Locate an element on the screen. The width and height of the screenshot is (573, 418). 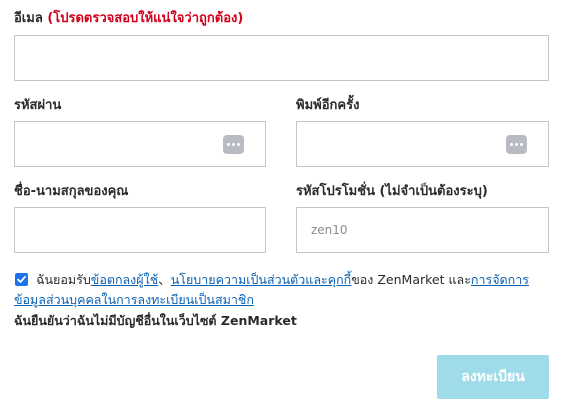
terms-prefix: ฉันยอมรับ is located at coordinates (63, 279).